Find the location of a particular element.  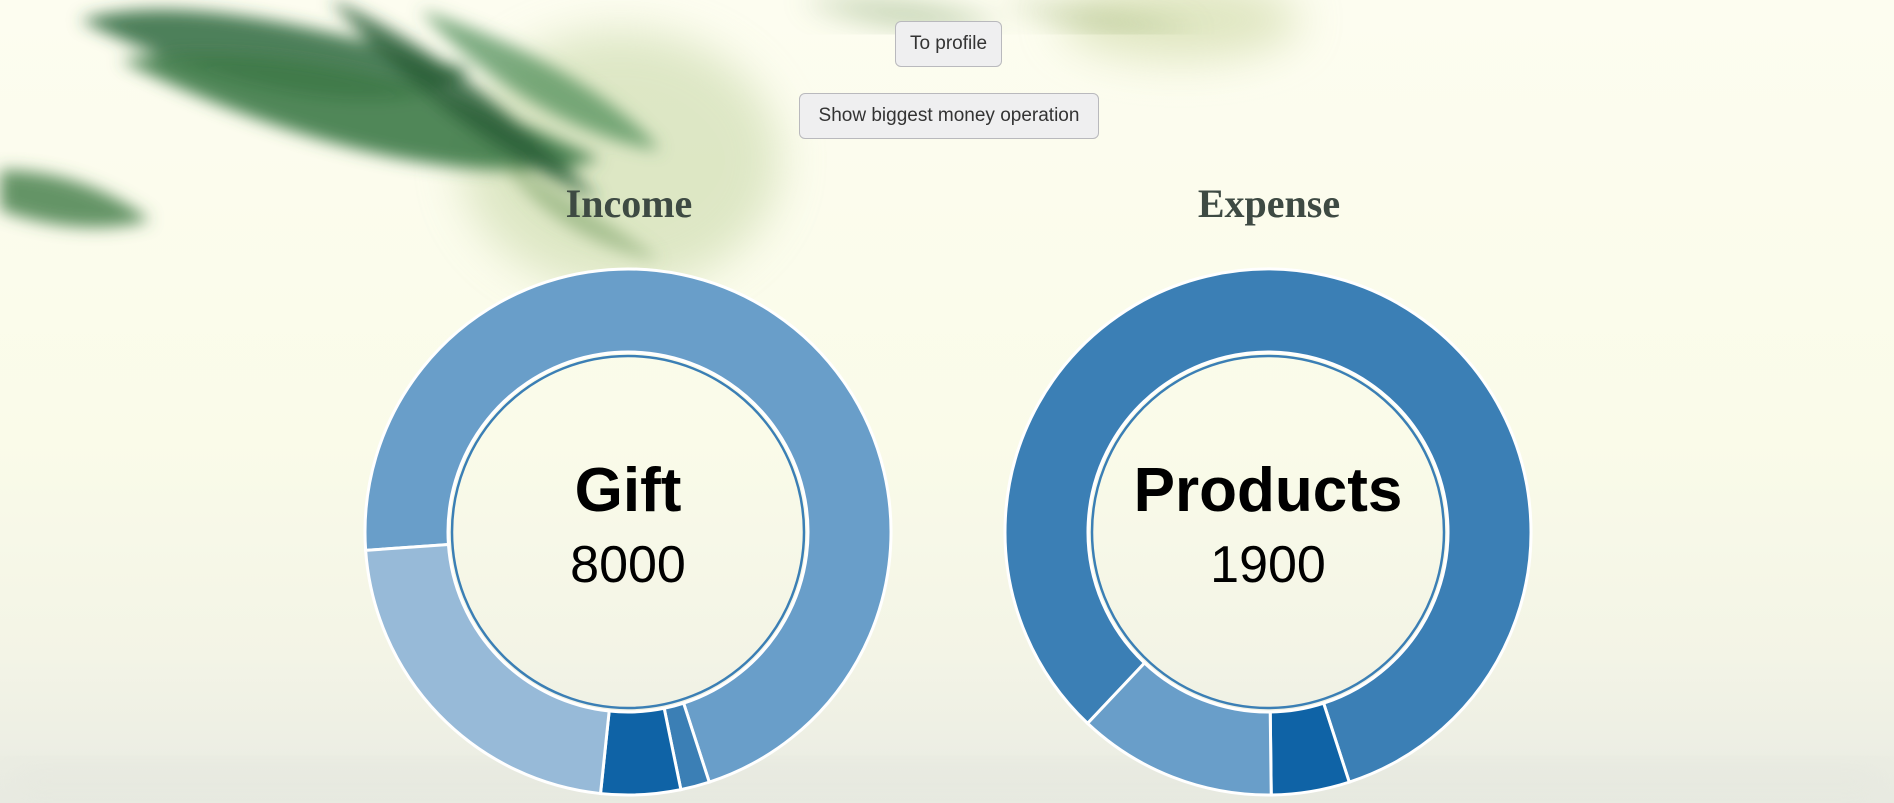

expense-center-value: 1900 is located at coordinates (1268, 565).